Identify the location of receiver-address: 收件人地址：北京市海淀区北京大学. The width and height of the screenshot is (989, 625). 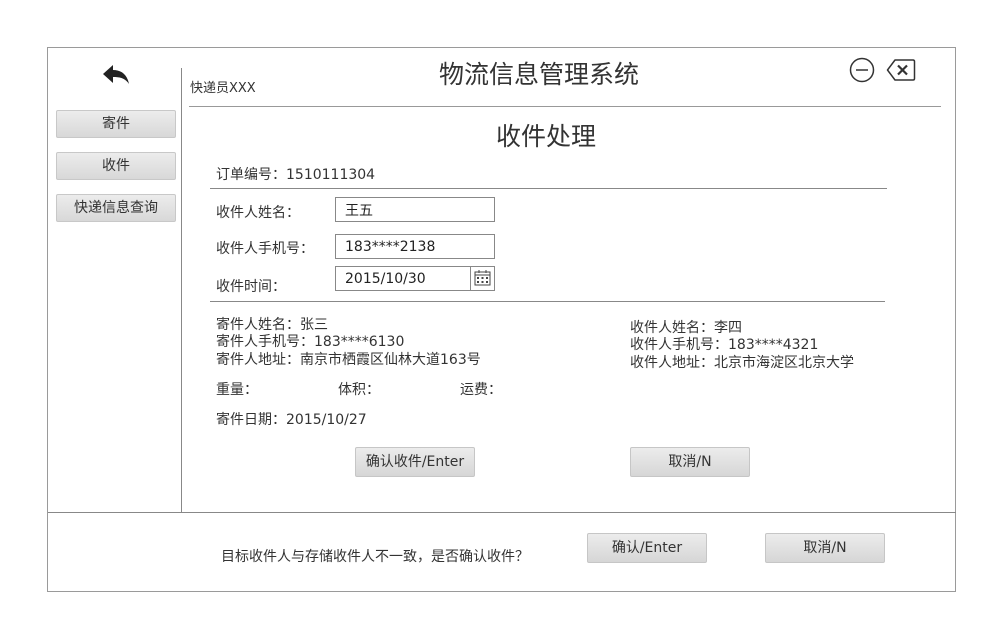
(742, 363).